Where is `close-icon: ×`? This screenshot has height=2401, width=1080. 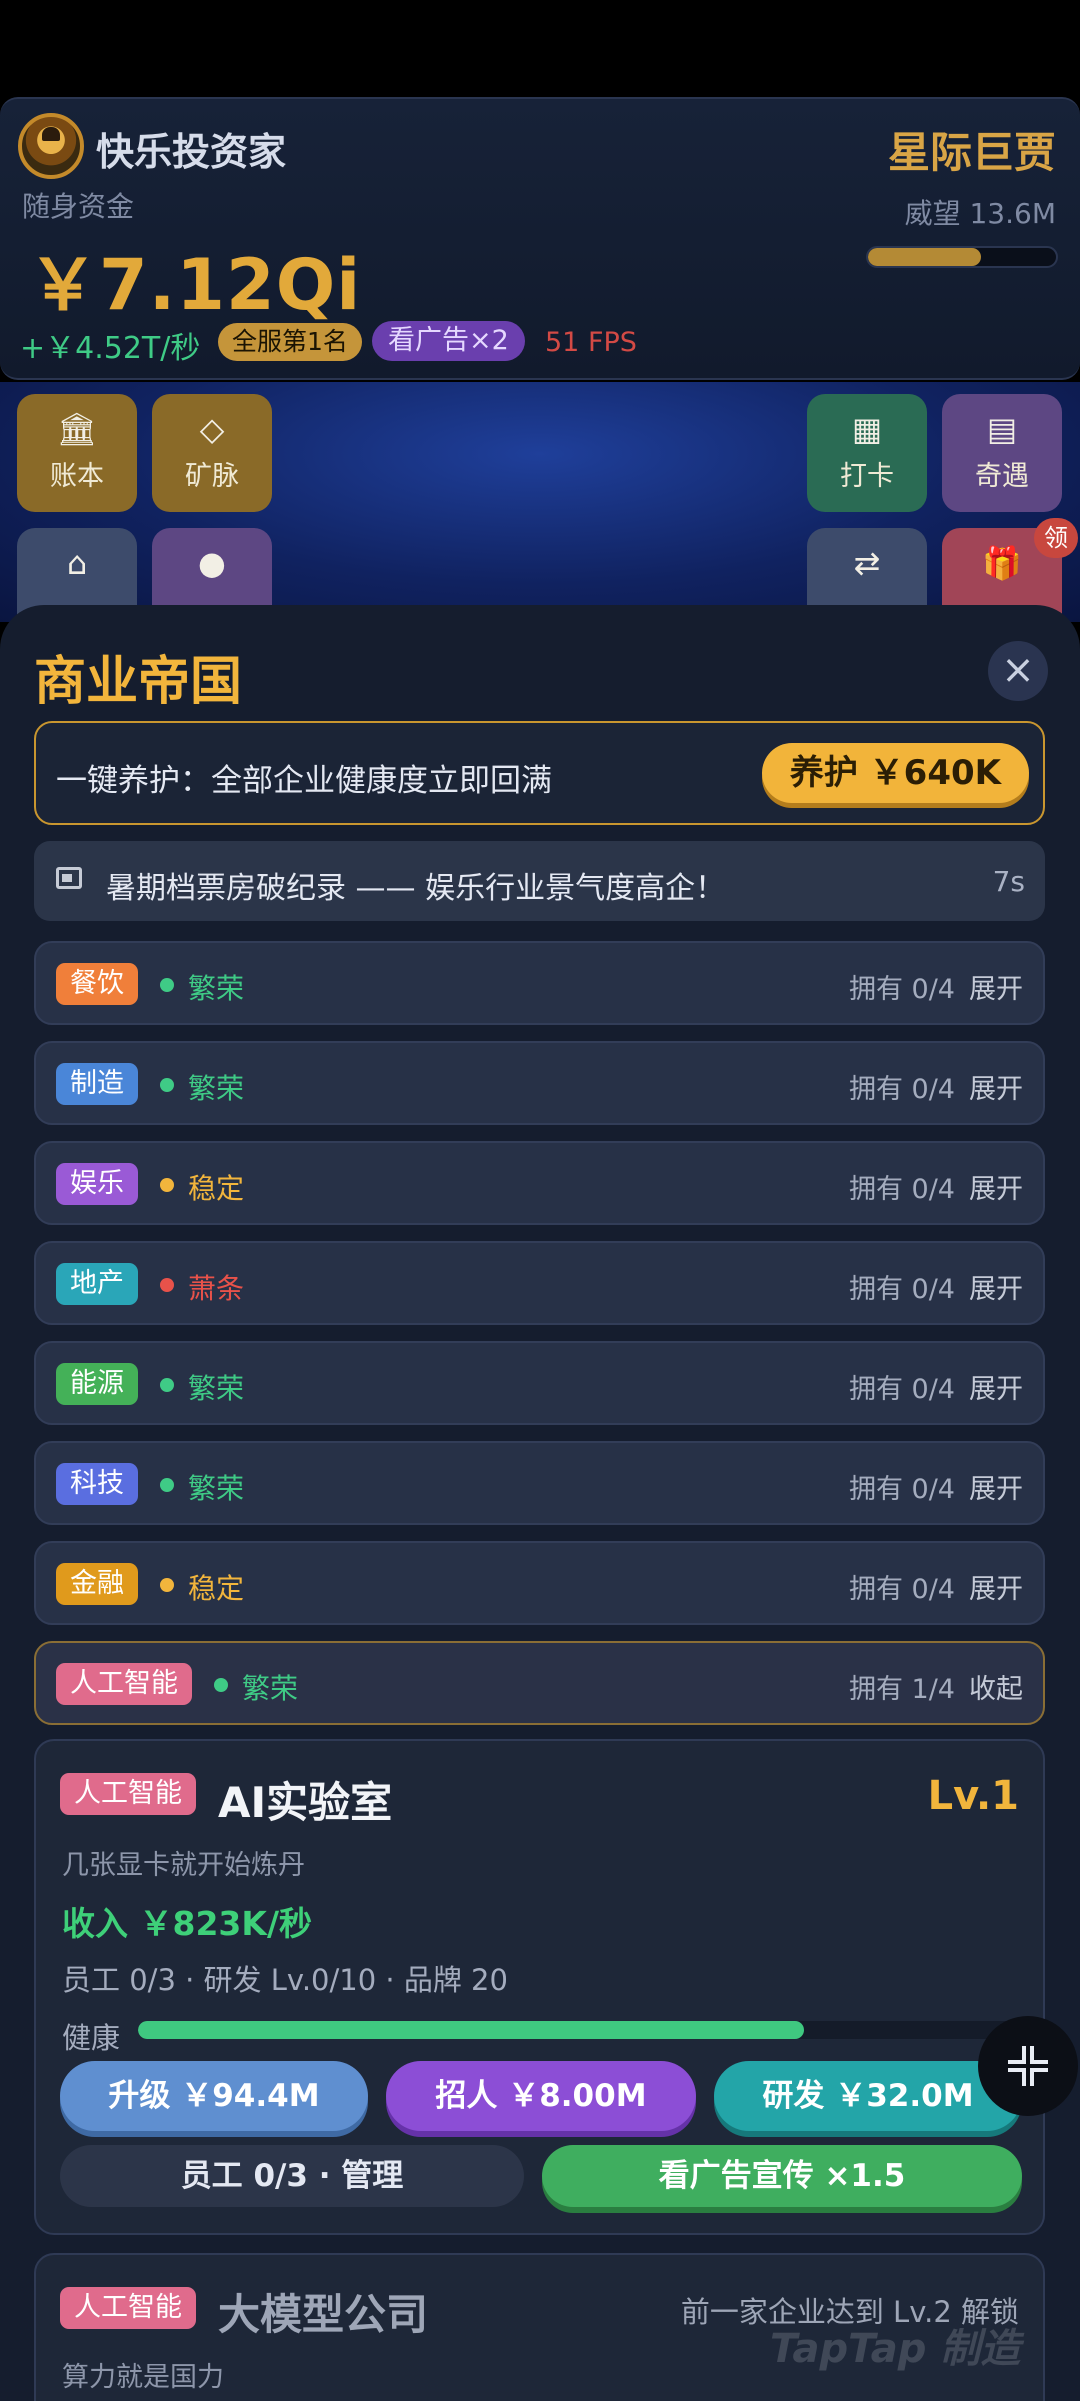
close-icon: × is located at coordinates (1018, 670).